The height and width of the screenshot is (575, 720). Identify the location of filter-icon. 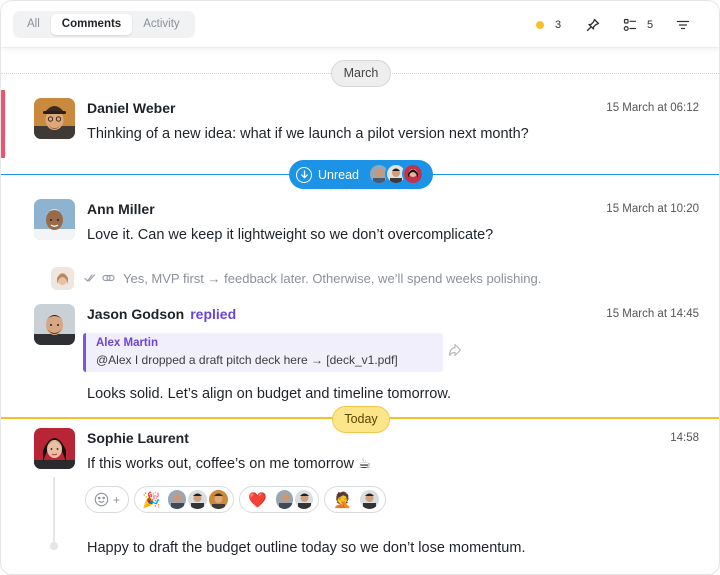
(683, 25).